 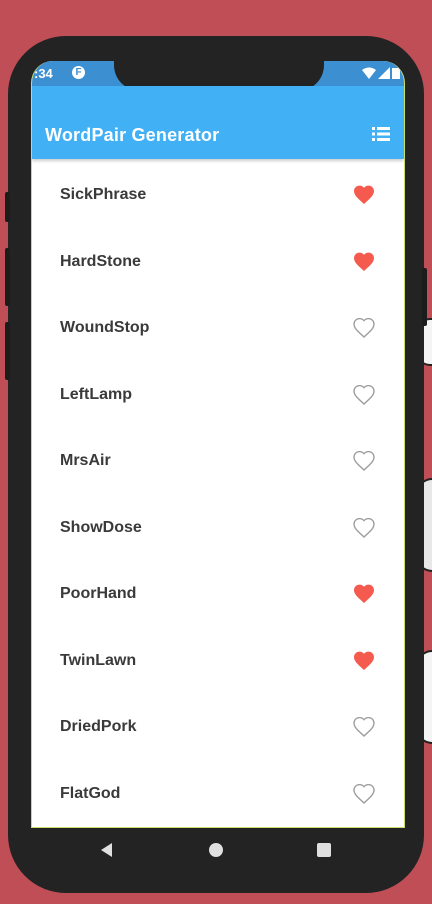 What do you see at coordinates (101, 527) in the screenshot?
I see `word-pair-label: ShowDose` at bounding box center [101, 527].